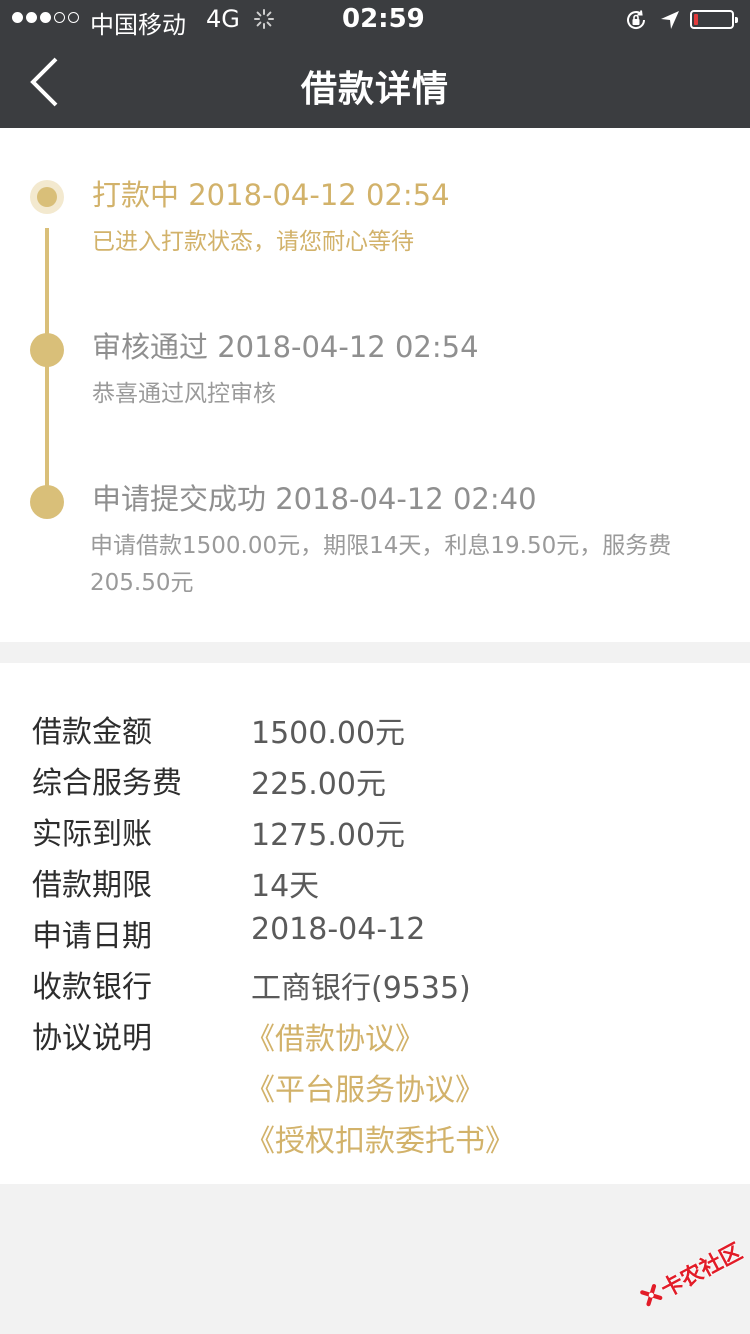  I want to click on detail-label: 实际到账, so click(92, 834).